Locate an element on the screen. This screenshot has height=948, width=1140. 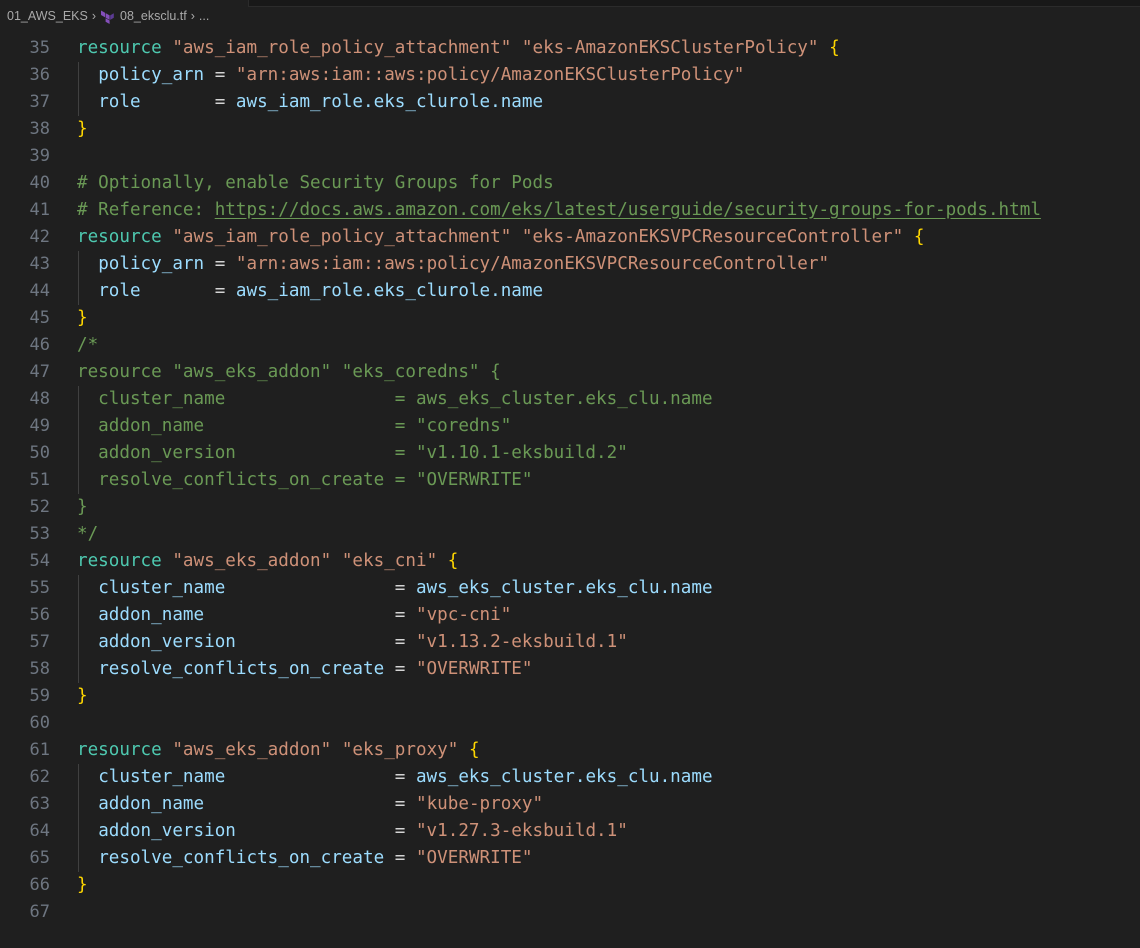
code-line: 57 addon_version = "v1.13.2-eksbuild.1" is located at coordinates (570, 642).